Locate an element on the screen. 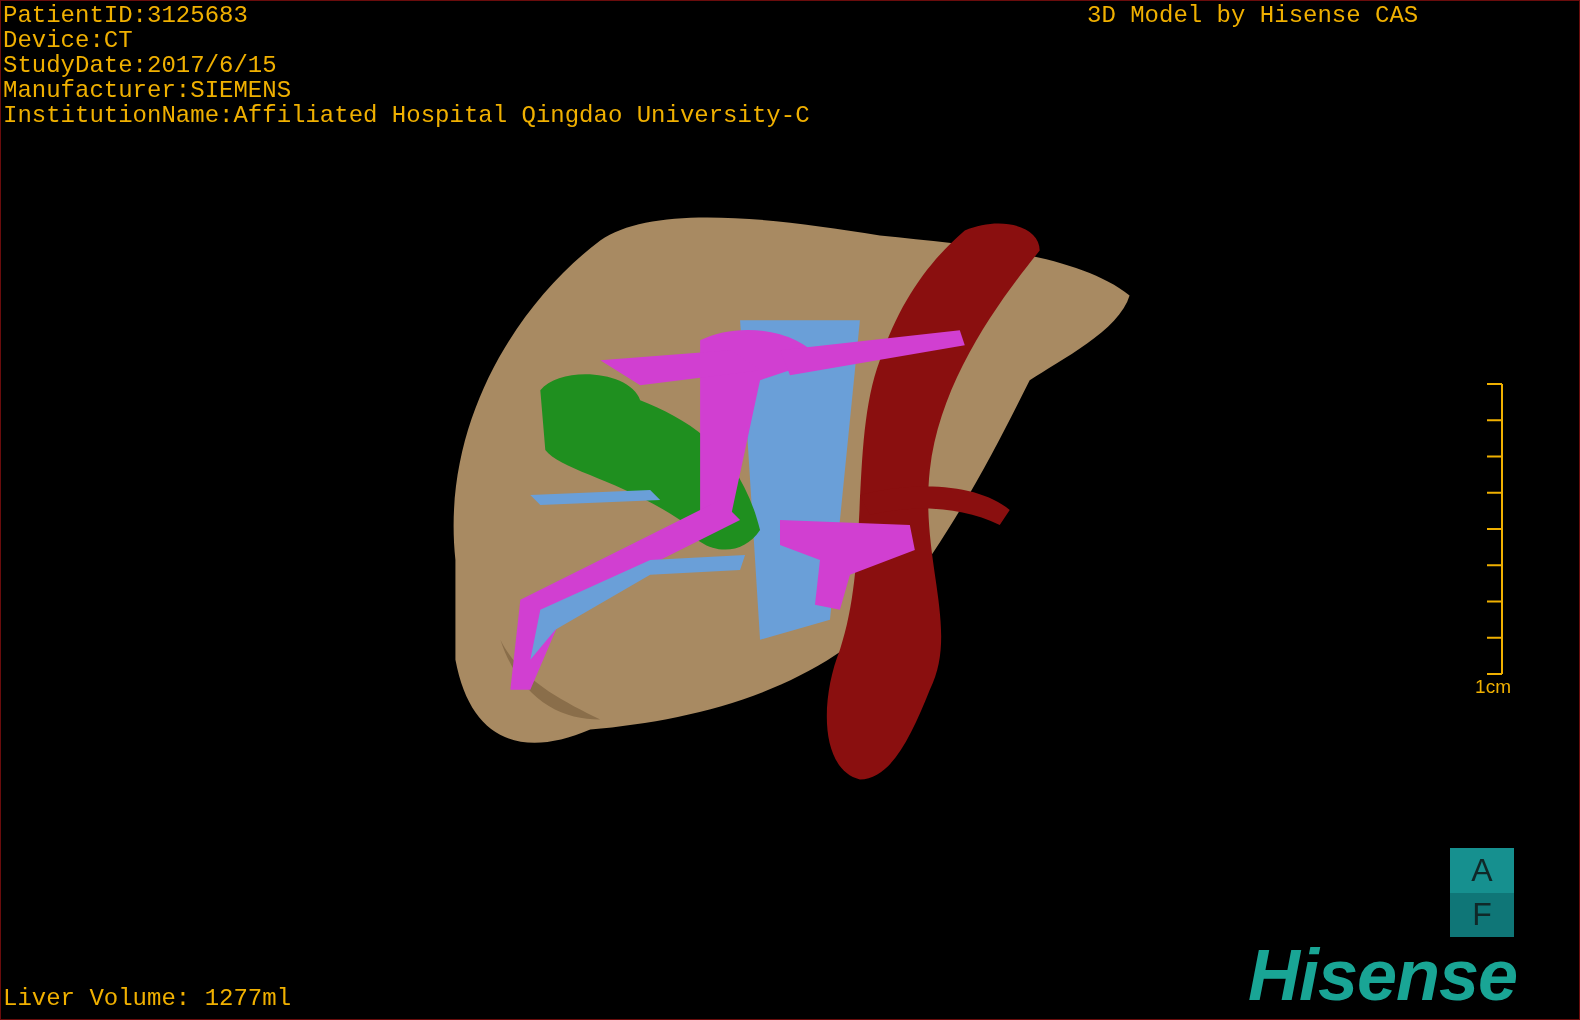 Image resolution: width=1580 pixels, height=1020 pixels. study-info-line: Device:CT is located at coordinates (68, 40).